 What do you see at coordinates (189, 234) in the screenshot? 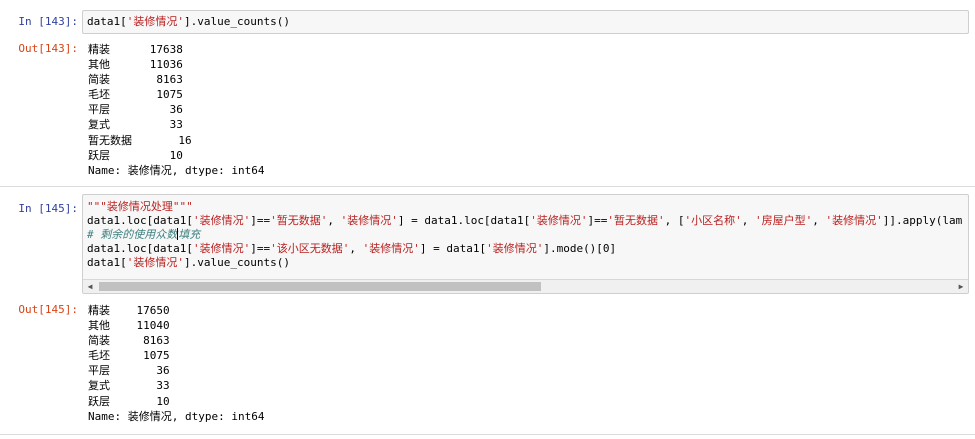
I see `code-comment: 填充` at bounding box center [189, 234].